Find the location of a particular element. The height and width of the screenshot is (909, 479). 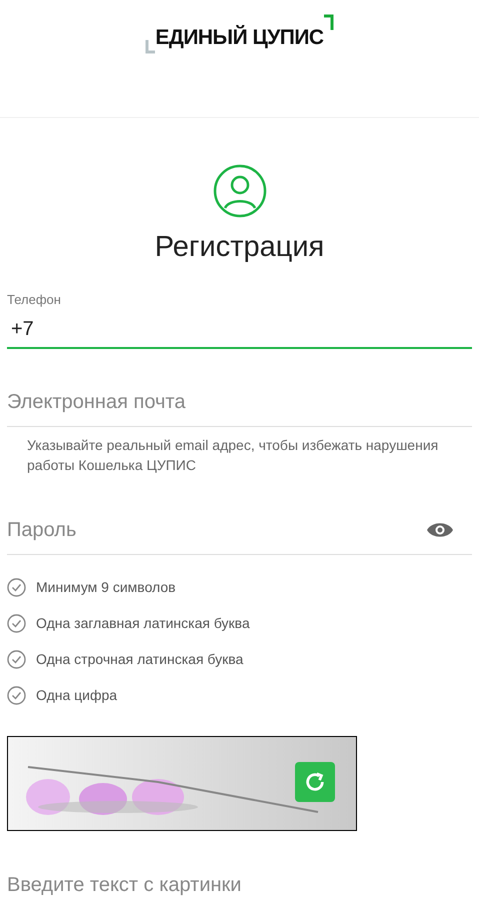

password-field: Пароль is located at coordinates (216, 529).